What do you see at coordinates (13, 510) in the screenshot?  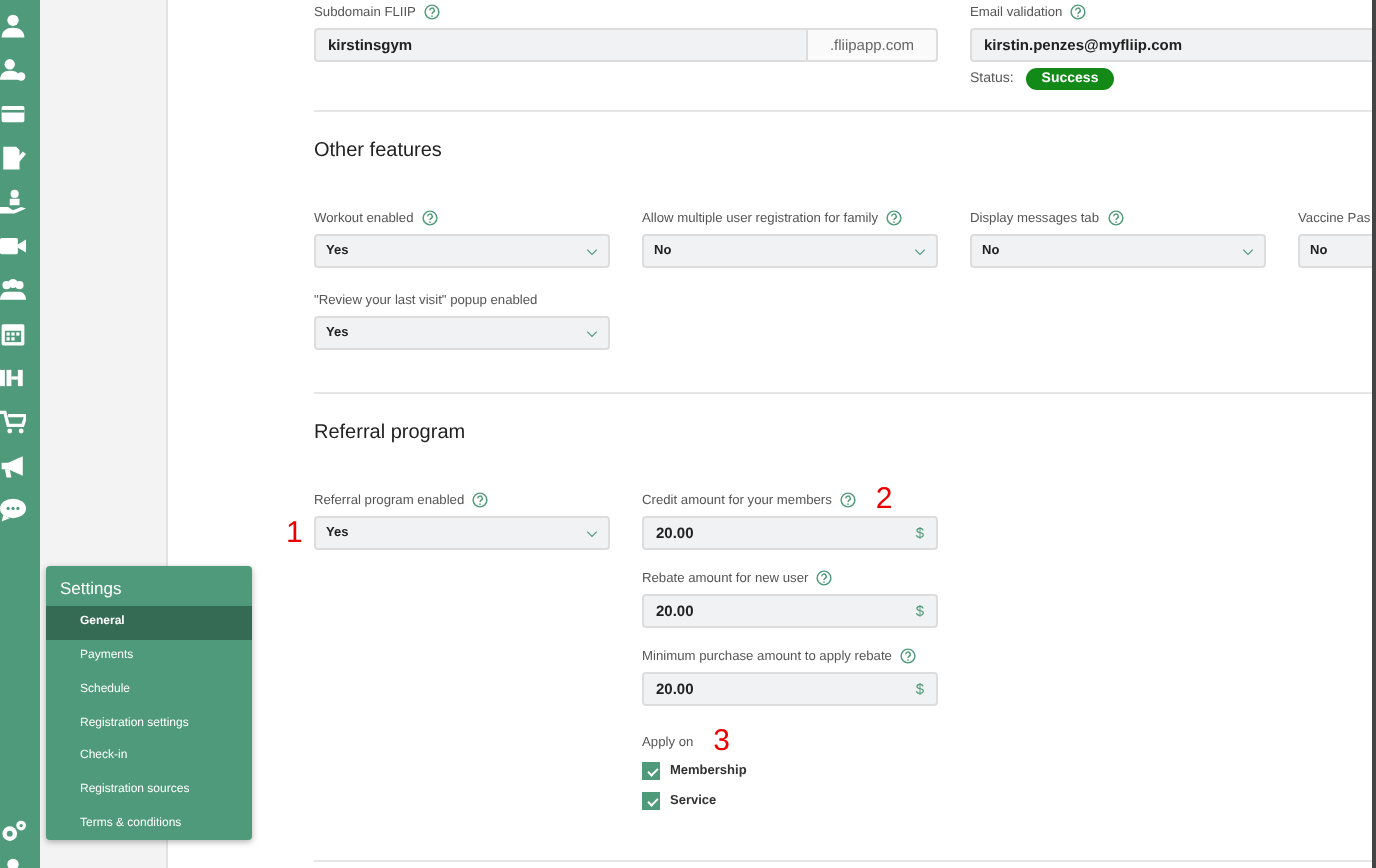 I see `chat-icon` at bounding box center [13, 510].